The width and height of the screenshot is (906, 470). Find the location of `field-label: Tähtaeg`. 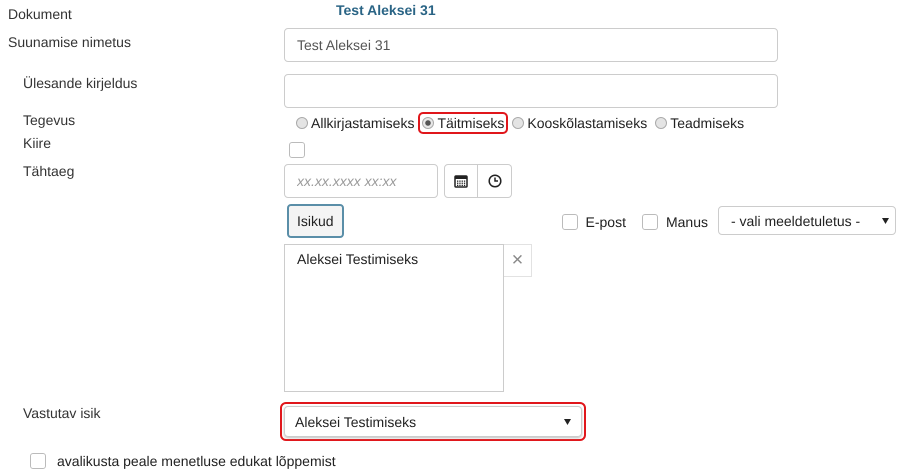

field-label: Tähtaeg is located at coordinates (48, 171).